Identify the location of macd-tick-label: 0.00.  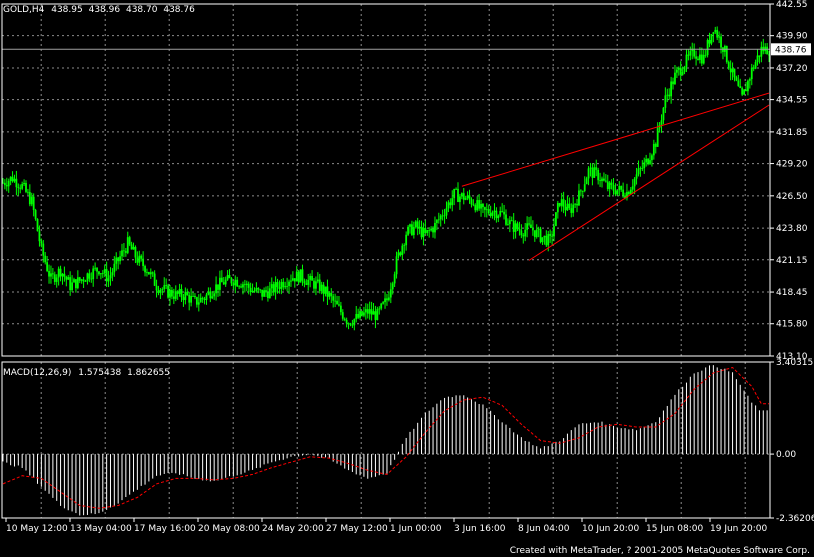
(786, 455).